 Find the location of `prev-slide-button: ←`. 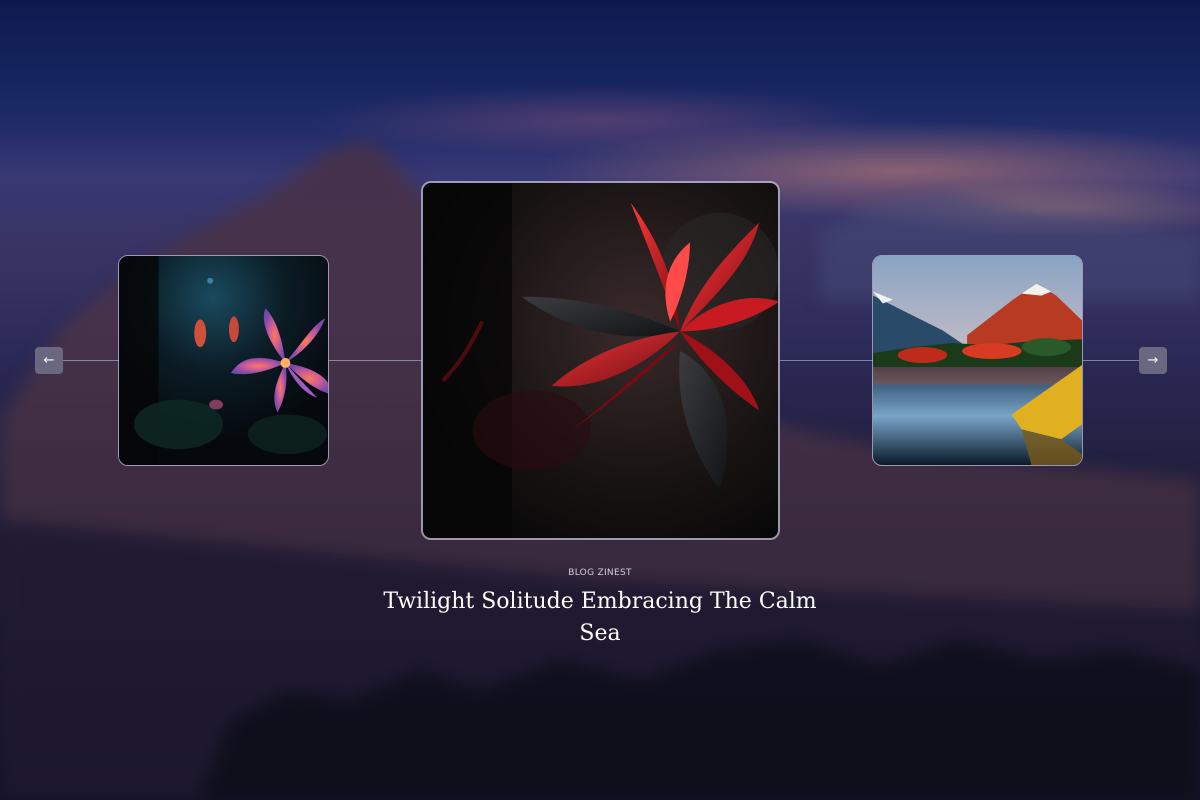

prev-slide-button: ← is located at coordinates (49, 360).